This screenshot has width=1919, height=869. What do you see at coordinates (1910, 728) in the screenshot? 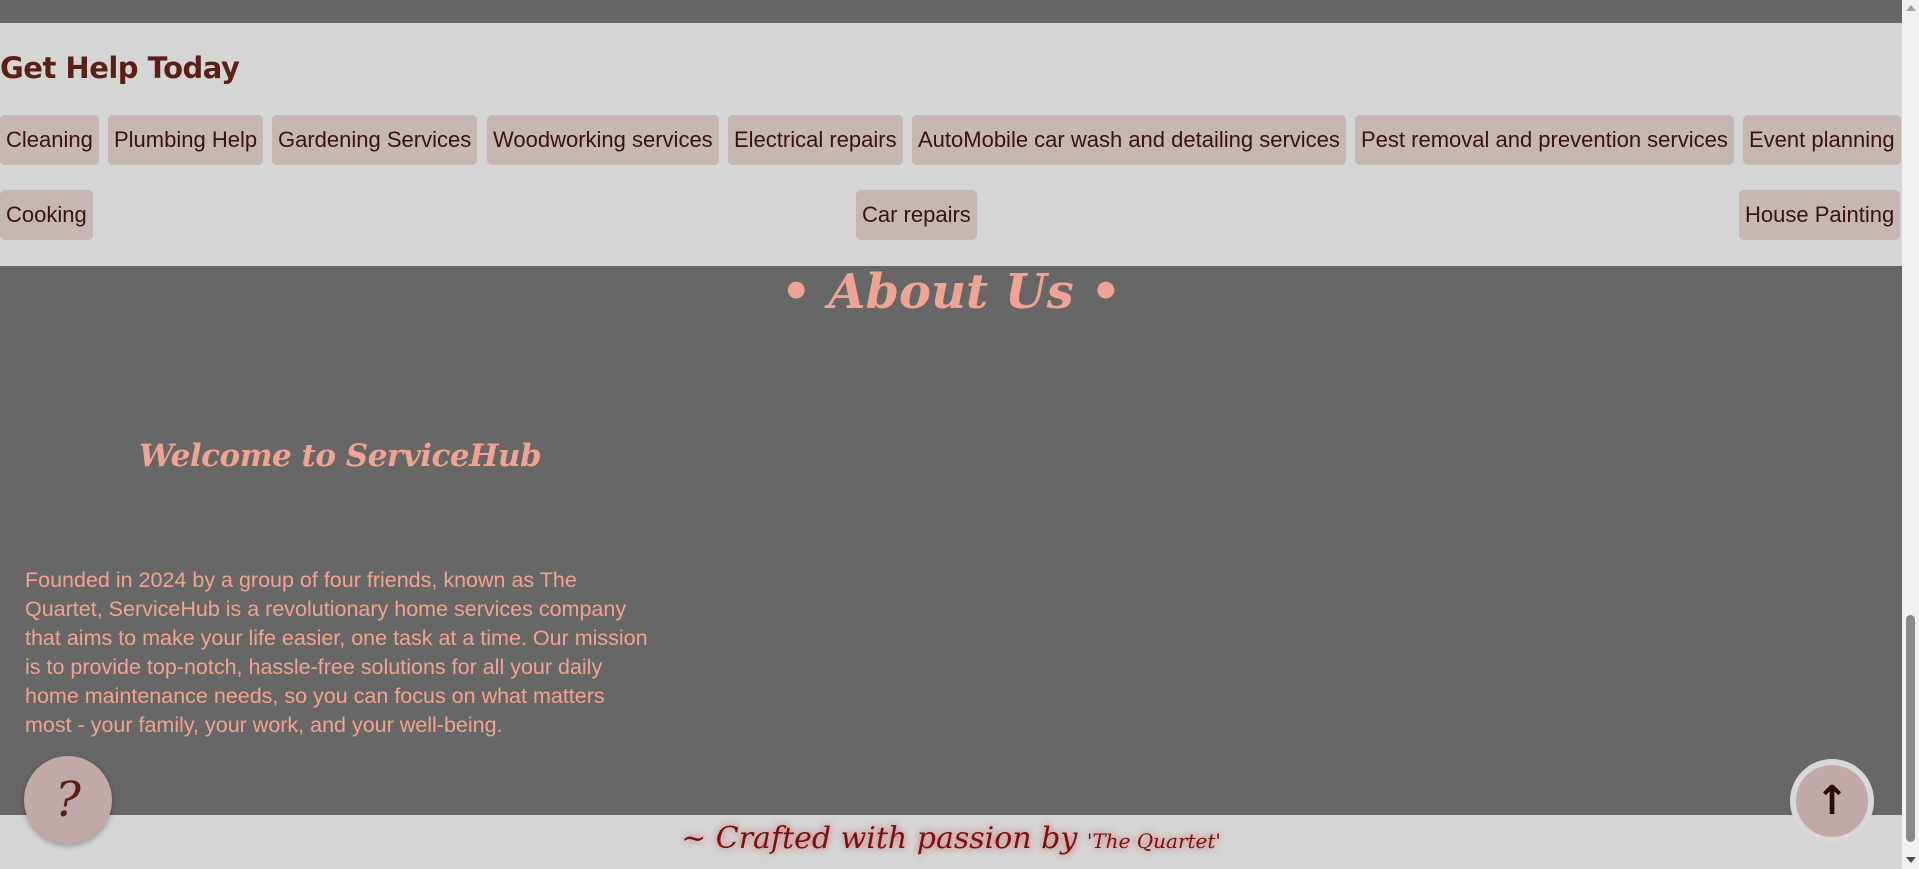
I see `scroll-thumb` at bounding box center [1910, 728].